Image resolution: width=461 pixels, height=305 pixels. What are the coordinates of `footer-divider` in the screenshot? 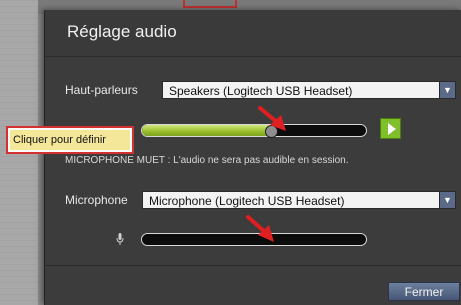 It's located at (253, 265).